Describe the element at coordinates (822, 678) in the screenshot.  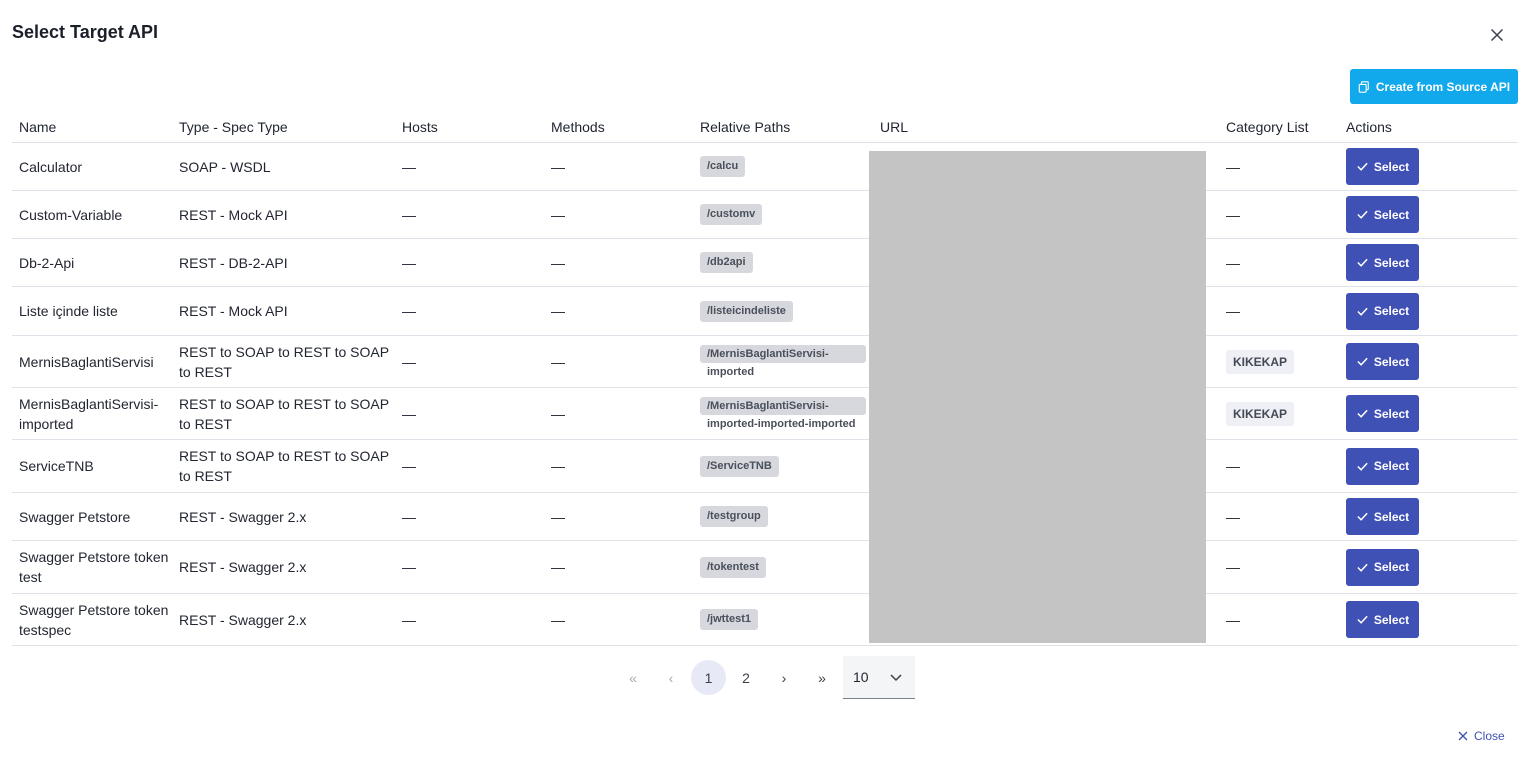
I see `last-page-button: »` at that location.